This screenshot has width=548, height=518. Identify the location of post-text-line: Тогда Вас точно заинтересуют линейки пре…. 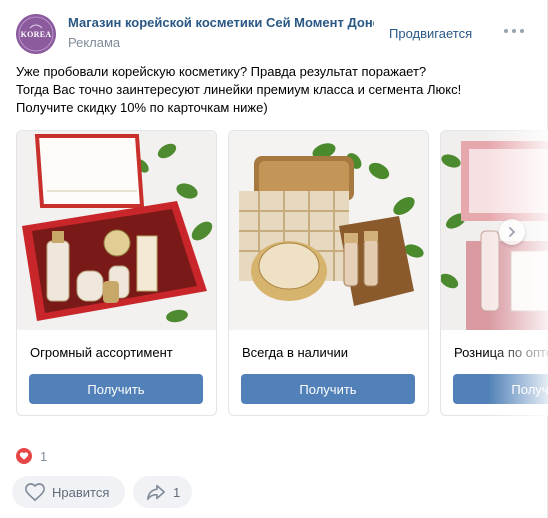
(239, 89).